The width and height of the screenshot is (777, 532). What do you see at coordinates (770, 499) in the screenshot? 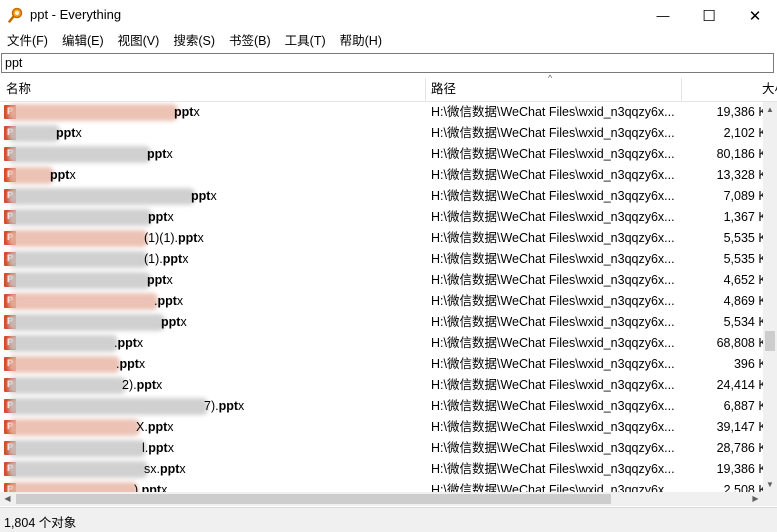
I see `scrollbar-corner` at bounding box center [770, 499].